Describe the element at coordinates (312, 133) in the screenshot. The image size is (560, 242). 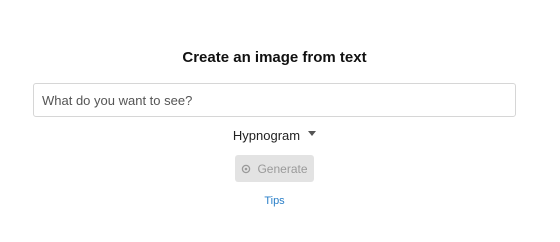
I see `caret-down-icon` at that location.